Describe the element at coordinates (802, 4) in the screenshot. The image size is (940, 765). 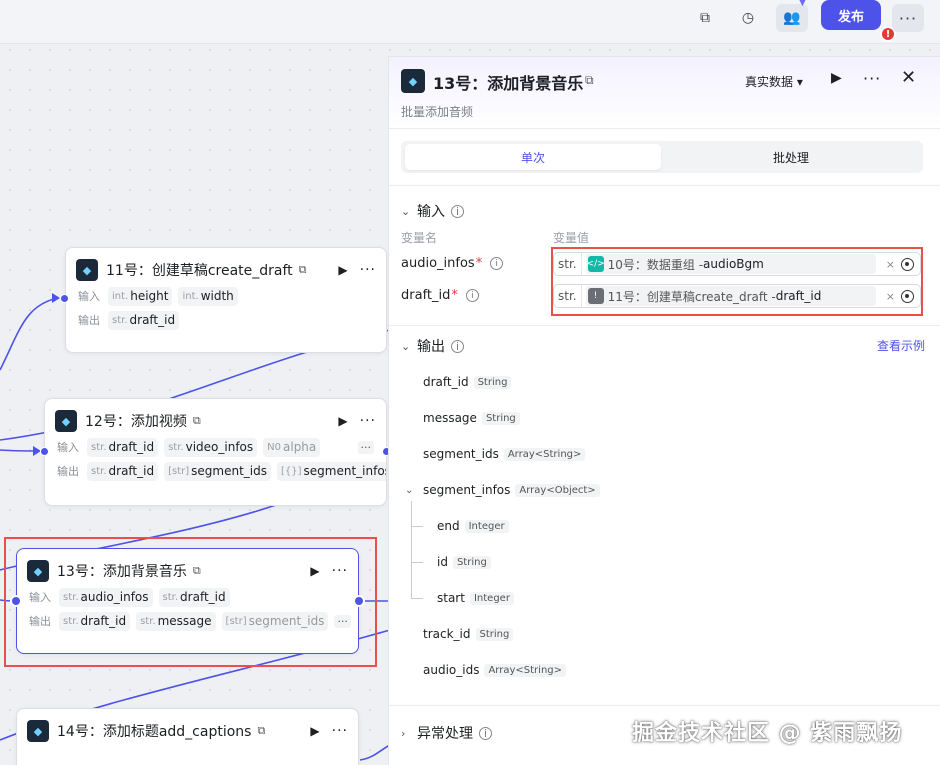
I see `collab-indicator-icon: ▼` at that location.